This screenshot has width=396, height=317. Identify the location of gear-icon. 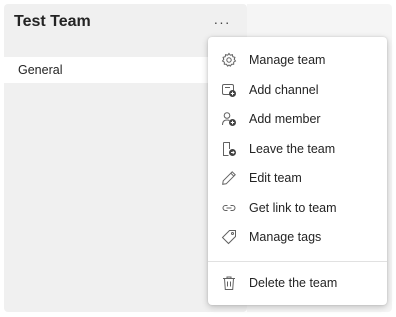
(229, 60).